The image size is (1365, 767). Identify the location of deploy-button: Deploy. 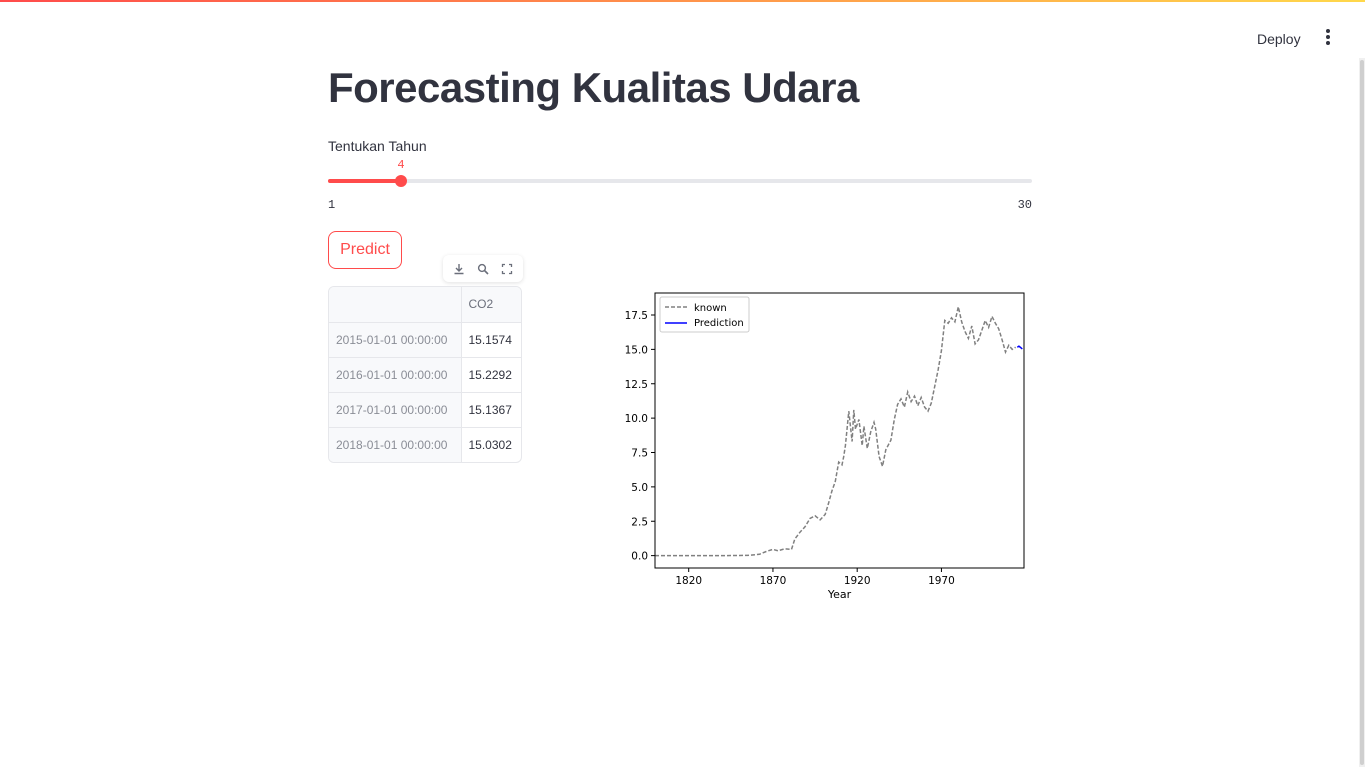
(1279, 39).